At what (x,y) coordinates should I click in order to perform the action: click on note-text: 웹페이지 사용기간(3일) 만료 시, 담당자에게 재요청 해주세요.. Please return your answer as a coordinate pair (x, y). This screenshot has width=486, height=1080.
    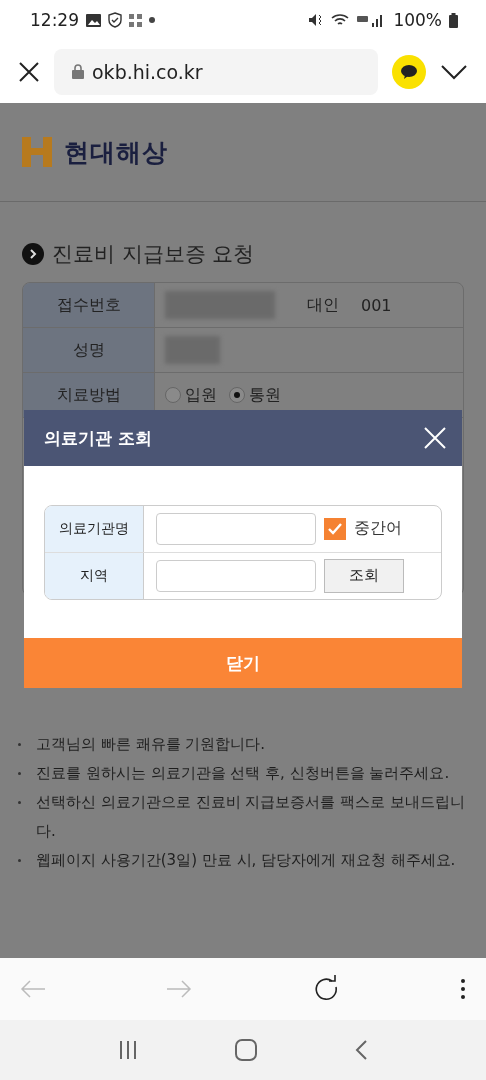
    Looking at the image, I should click on (243, 860).